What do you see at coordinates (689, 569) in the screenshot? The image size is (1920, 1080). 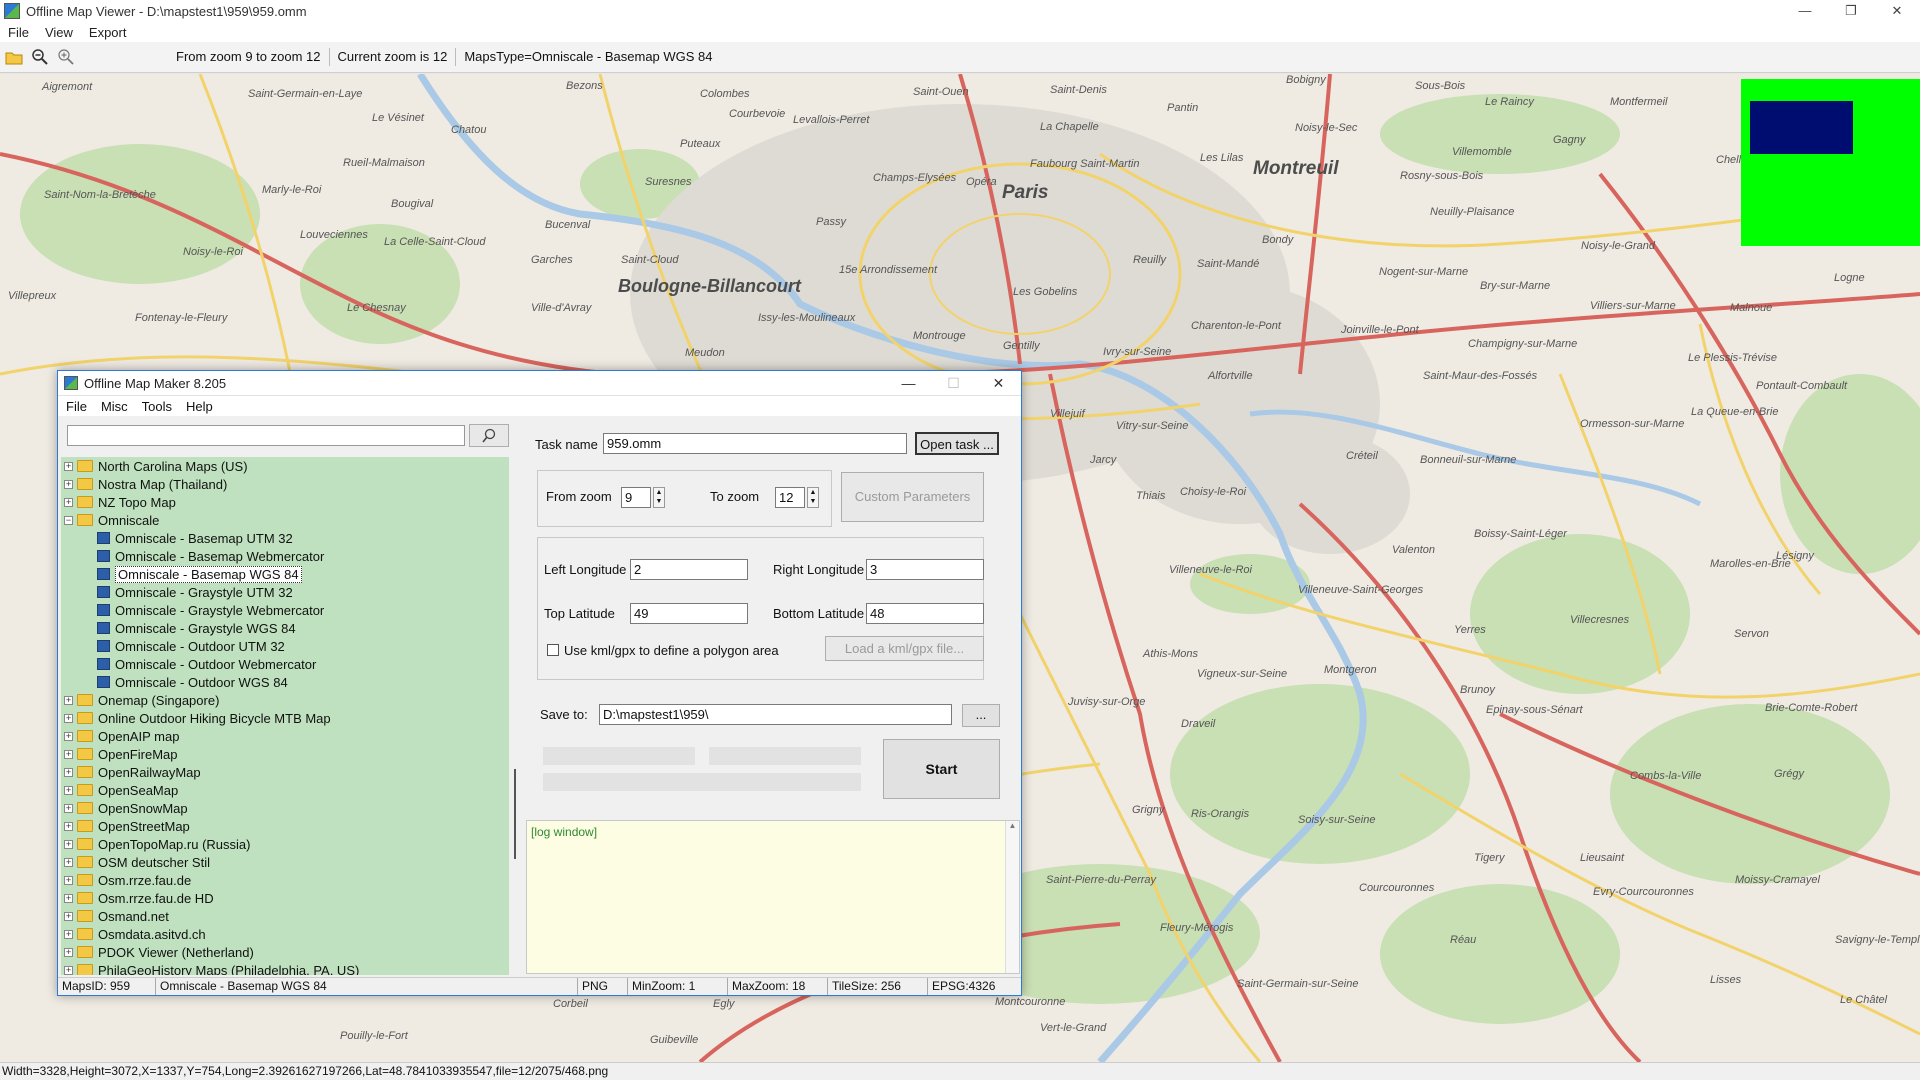 I see `left-longitude-input: 2` at bounding box center [689, 569].